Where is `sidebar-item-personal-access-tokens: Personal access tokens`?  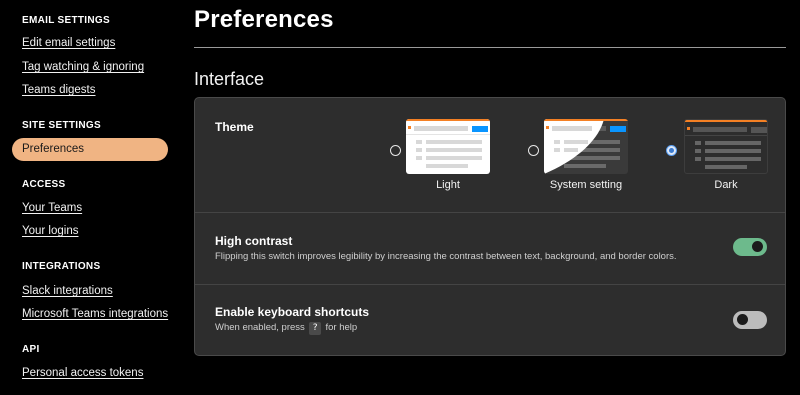
sidebar-item-personal-access-tokens: Personal access tokens is located at coordinates (82, 373).